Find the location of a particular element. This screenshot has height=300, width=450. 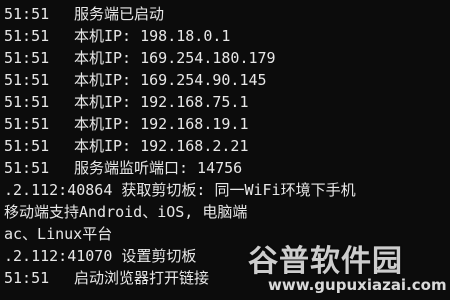

log-message: 移动端支持Android、iOS, 电脑端 is located at coordinates (126, 212).